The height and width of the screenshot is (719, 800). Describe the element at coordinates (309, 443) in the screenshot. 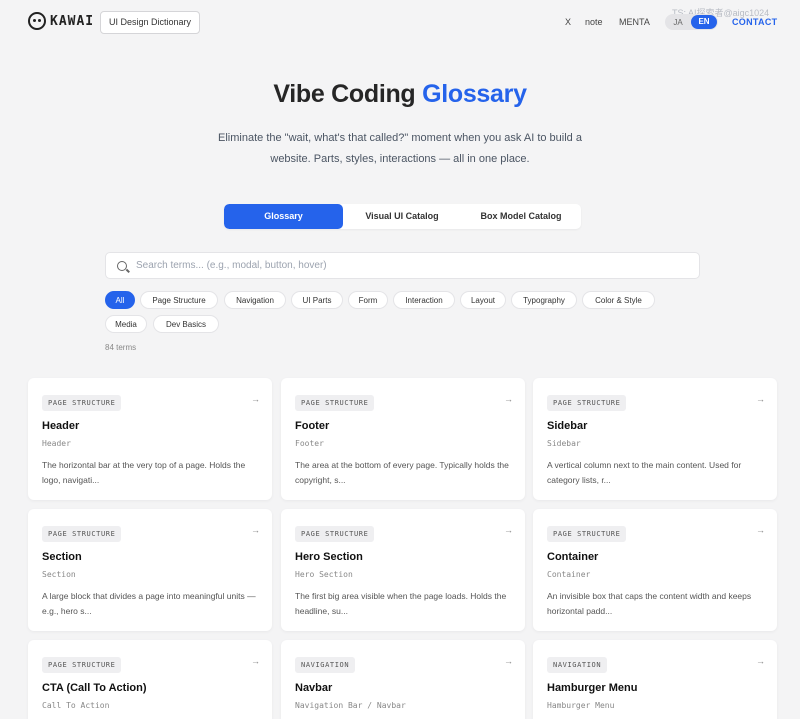

I see `card-subtitle: Footer` at that location.